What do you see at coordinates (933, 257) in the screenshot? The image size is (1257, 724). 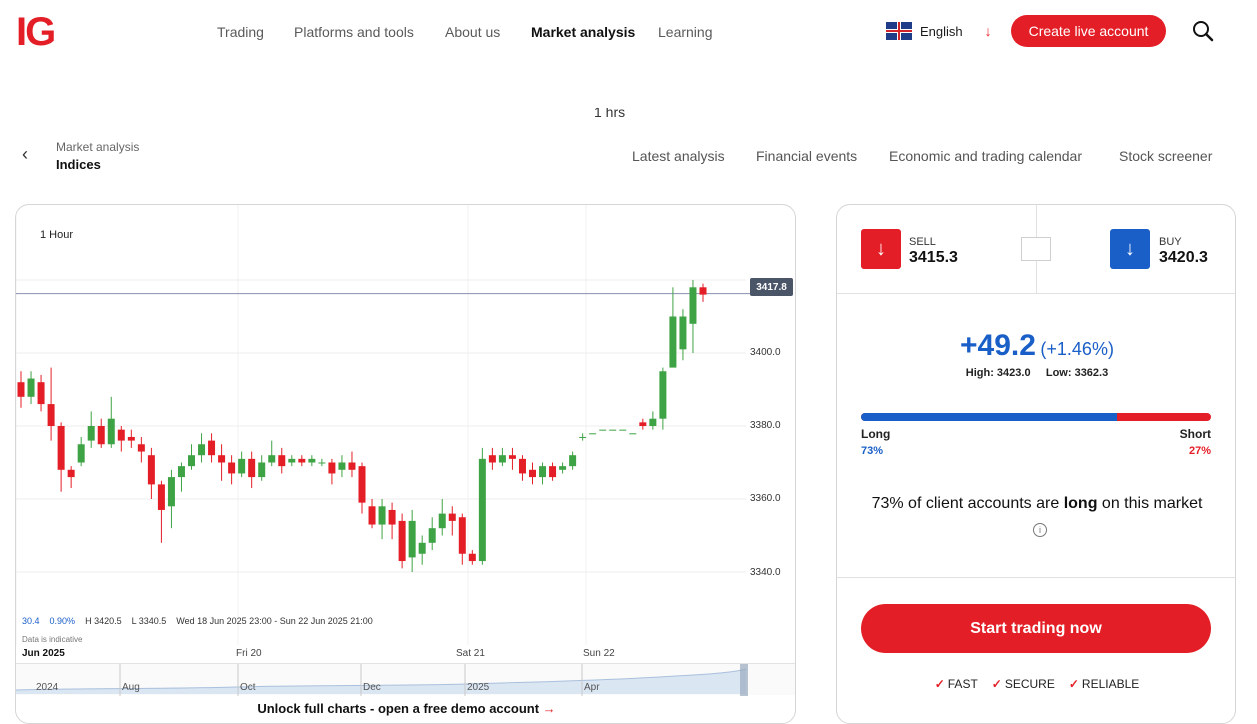 I see `sell-price: 3415.3` at bounding box center [933, 257].